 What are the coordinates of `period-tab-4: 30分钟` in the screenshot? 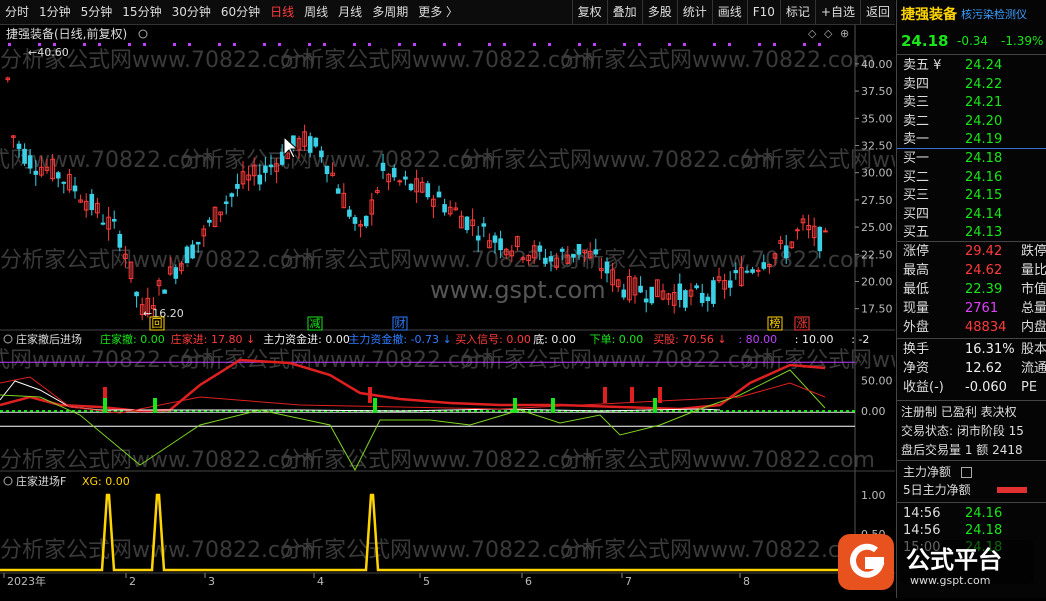 It's located at (191, 12).